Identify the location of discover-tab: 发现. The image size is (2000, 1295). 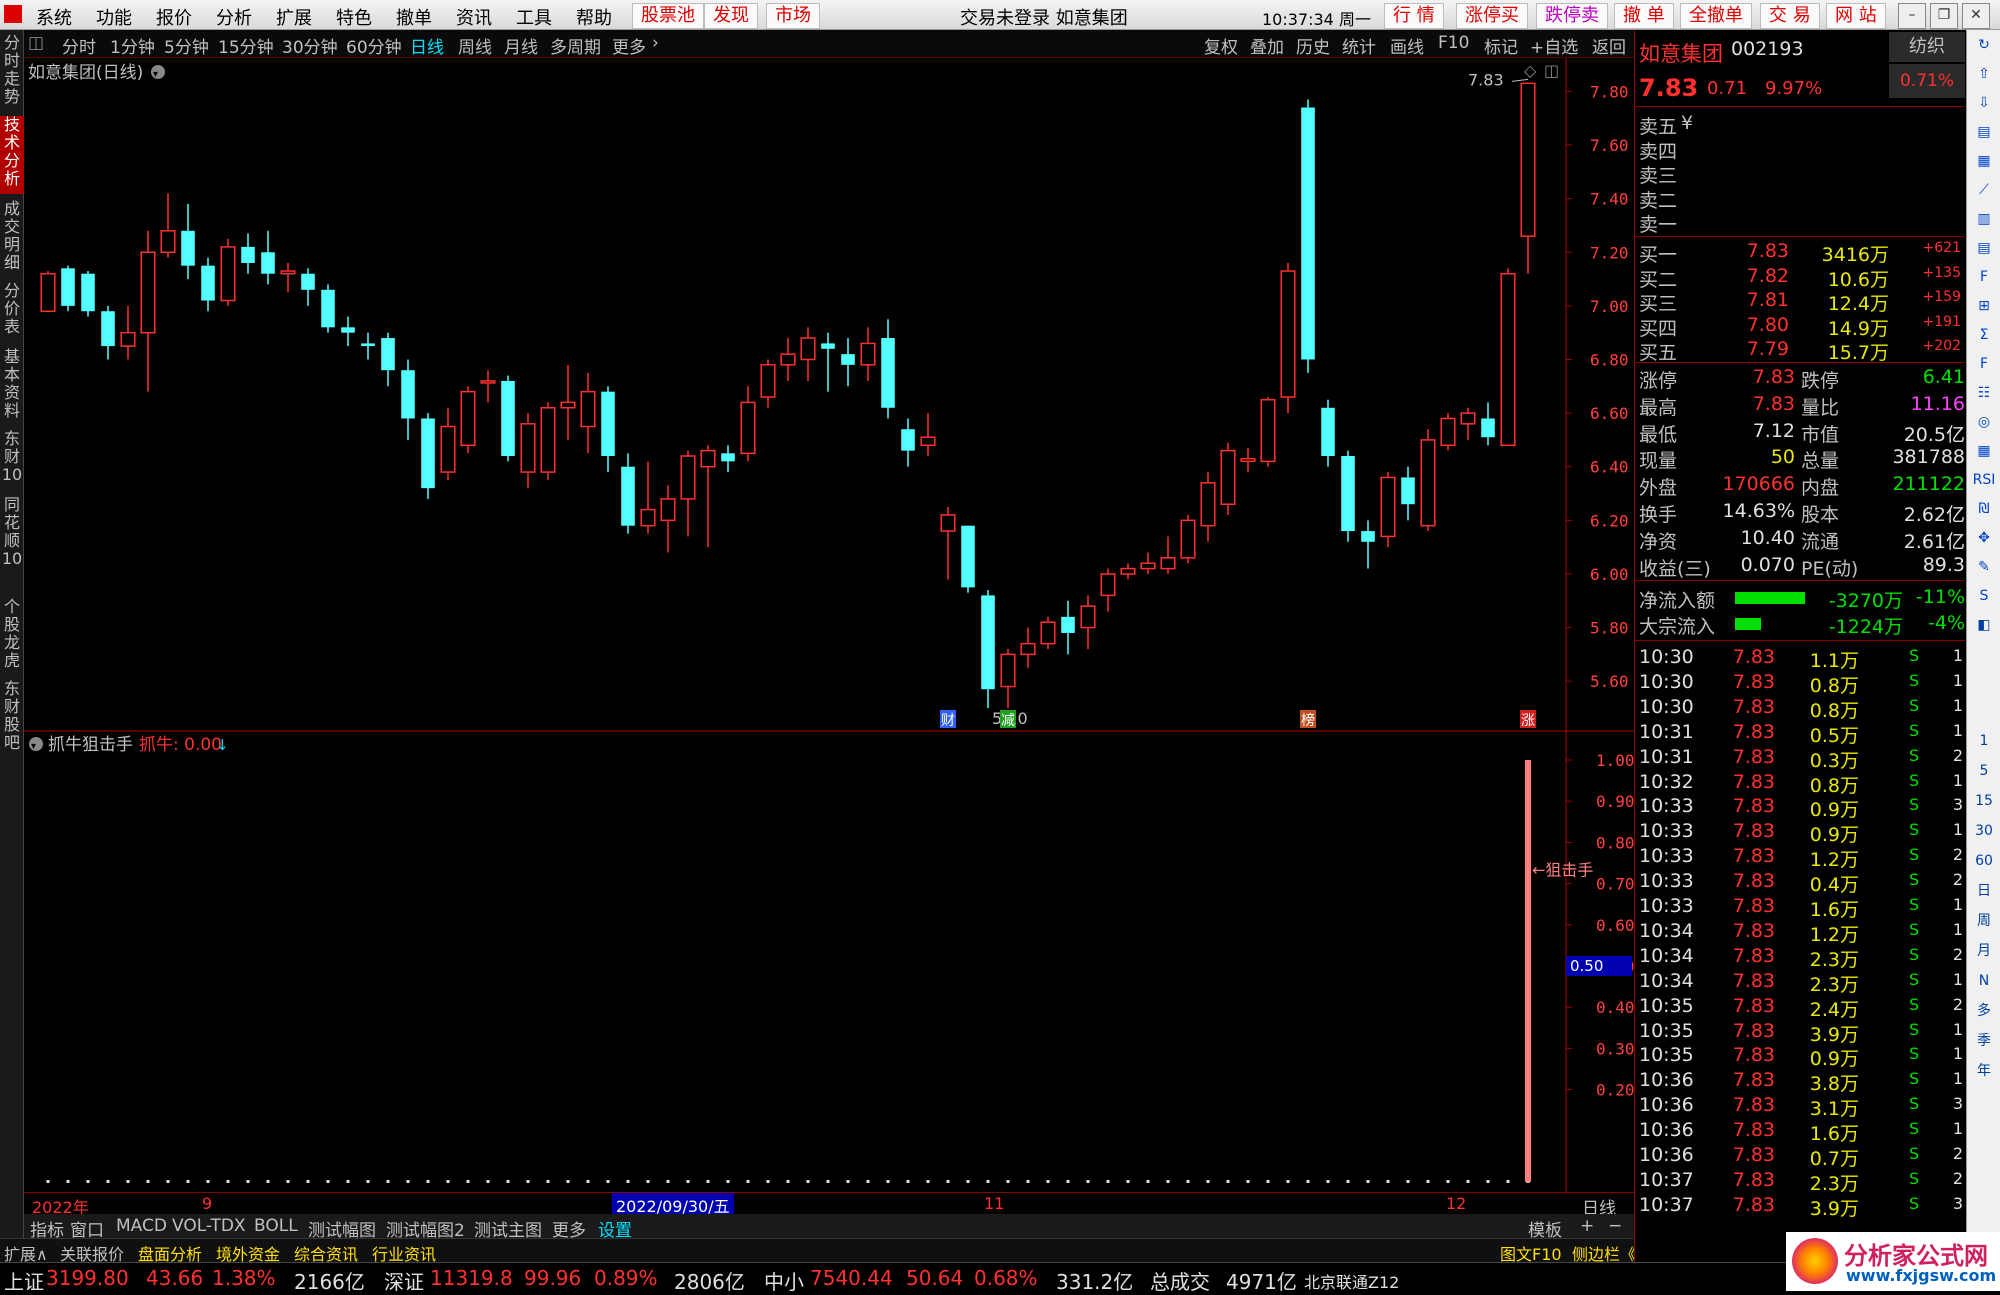
(731, 16).